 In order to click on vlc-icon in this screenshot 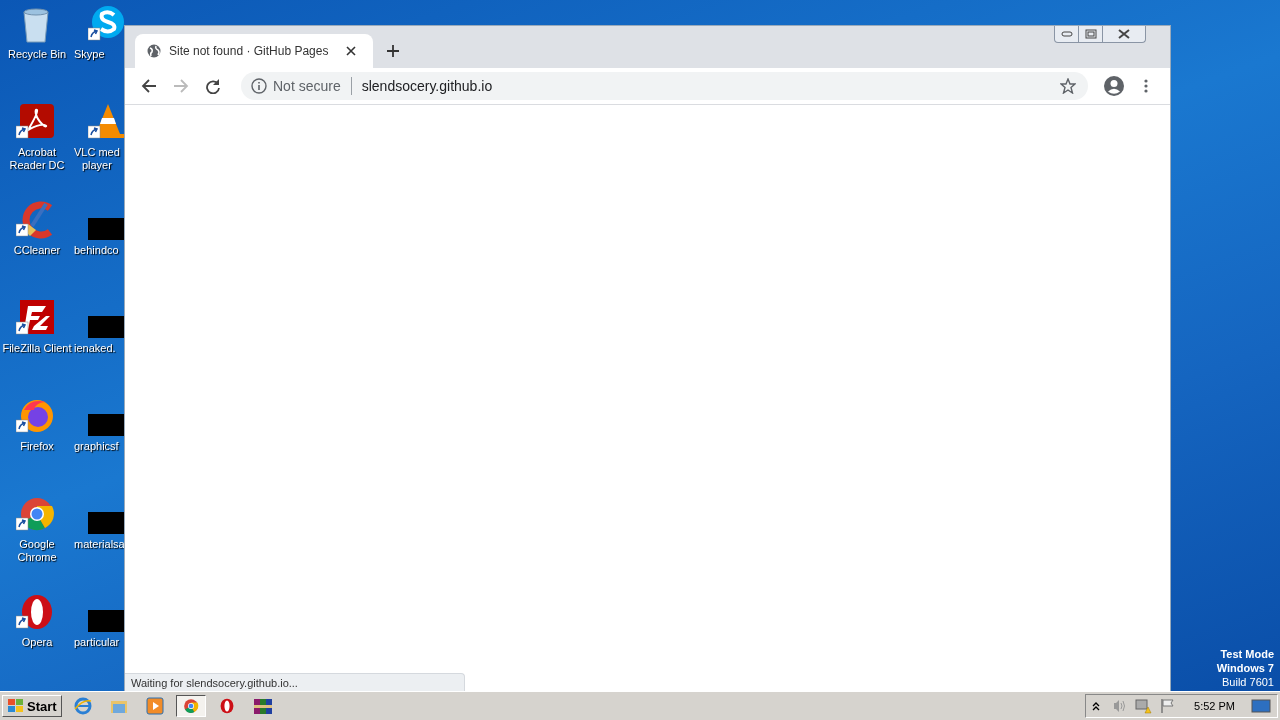, I will do `click(106, 122)`.